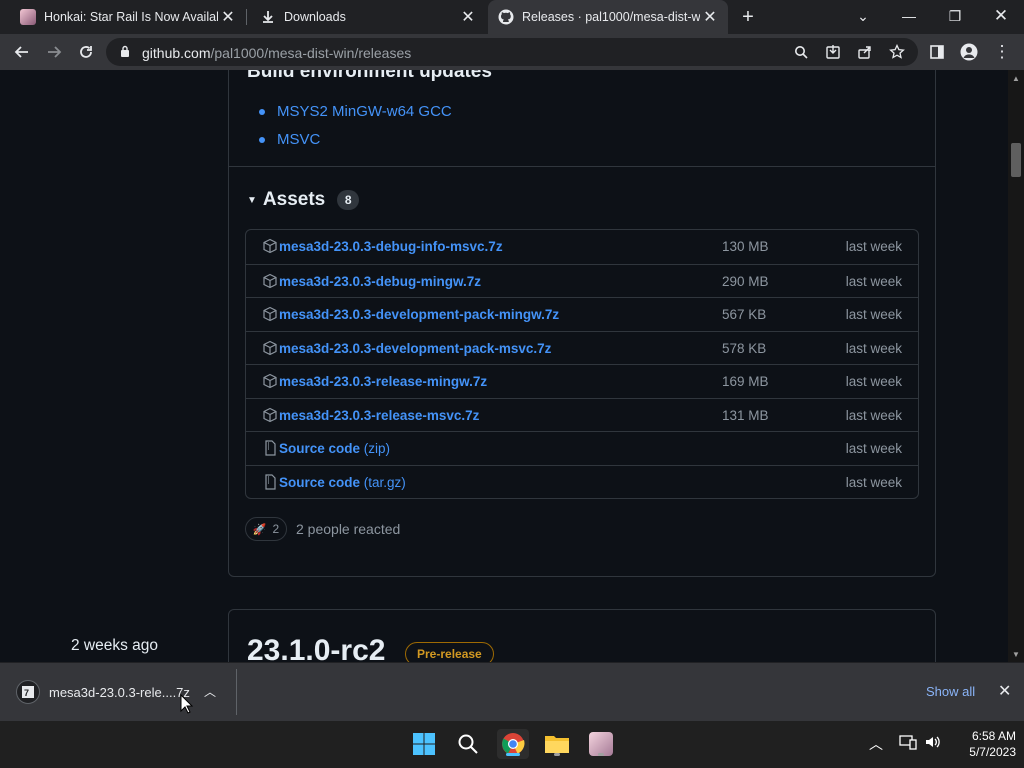 The image size is (1024, 768). What do you see at coordinates (909, 16) in the screenshot?
I see `minimize-icon: ―` at bounding box center [909, 16].